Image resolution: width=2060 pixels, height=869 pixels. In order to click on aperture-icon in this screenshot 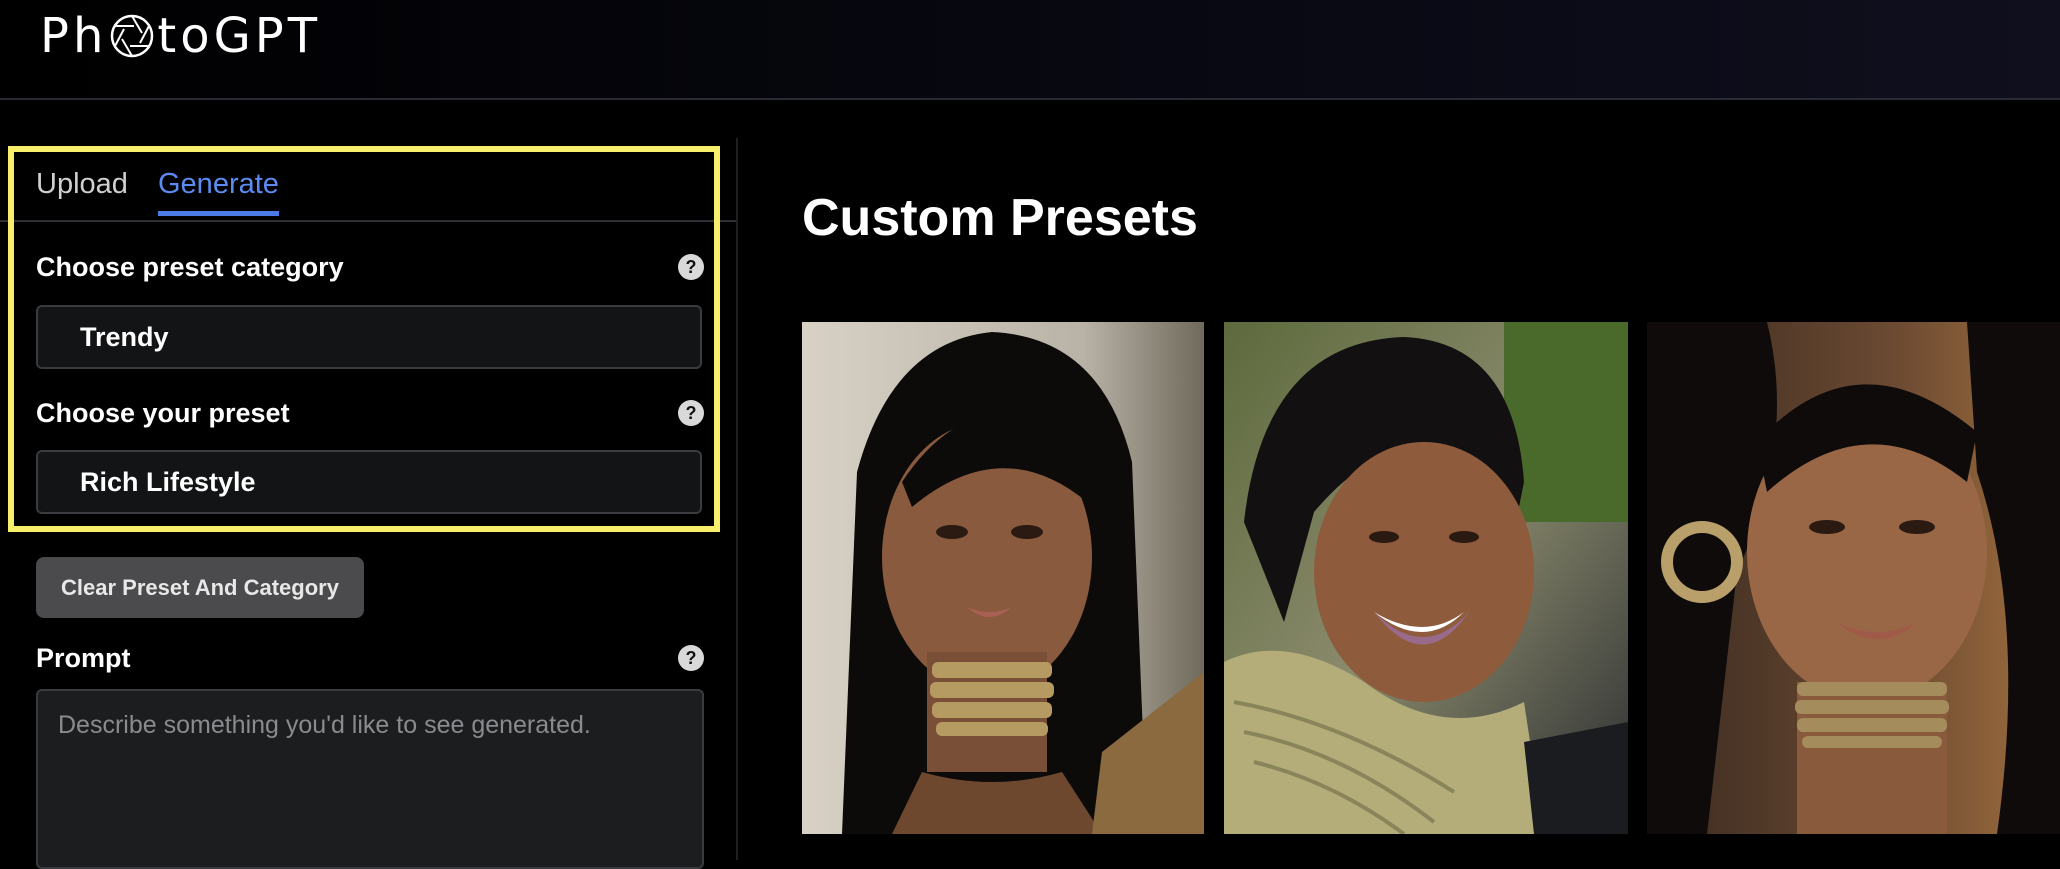, I will do `click(132, 36)`.